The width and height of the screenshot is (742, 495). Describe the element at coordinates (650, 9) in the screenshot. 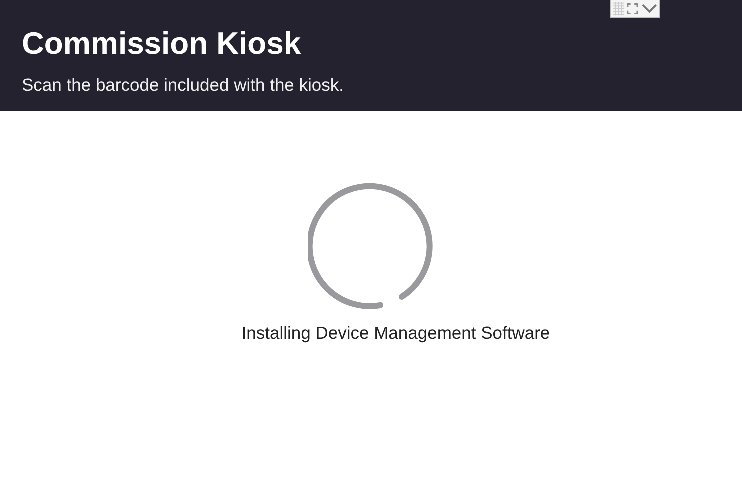

I see `chevron-down-icon` at that location.